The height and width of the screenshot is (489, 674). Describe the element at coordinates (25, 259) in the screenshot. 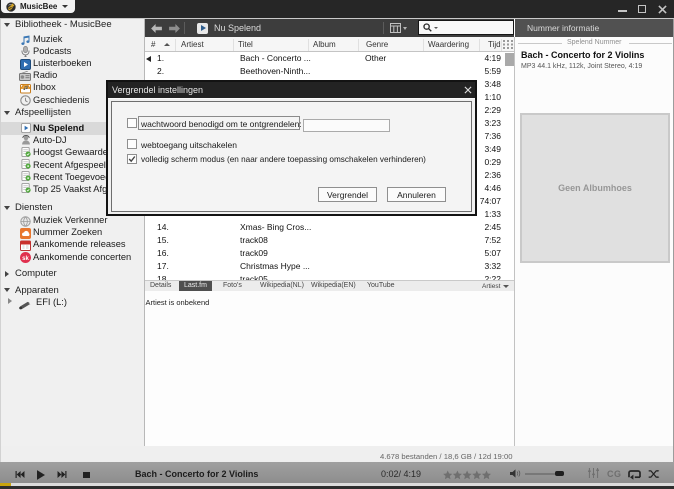

I see `svg-text: sk` at that location.